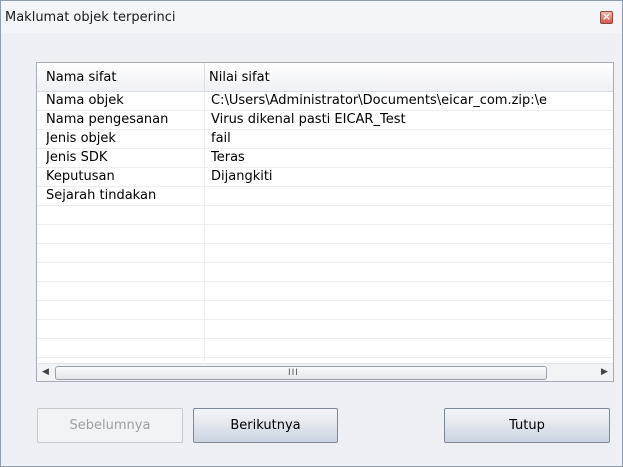 The image size is (623, 467). I want to click on close-button: Tutup, so click(527, 425).